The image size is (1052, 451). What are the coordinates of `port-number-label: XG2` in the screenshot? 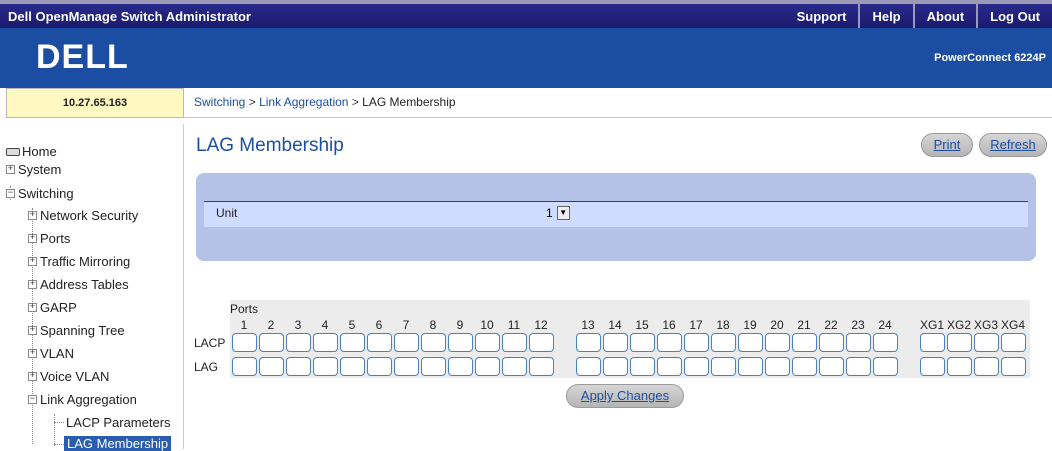 It's located at (958, 325).